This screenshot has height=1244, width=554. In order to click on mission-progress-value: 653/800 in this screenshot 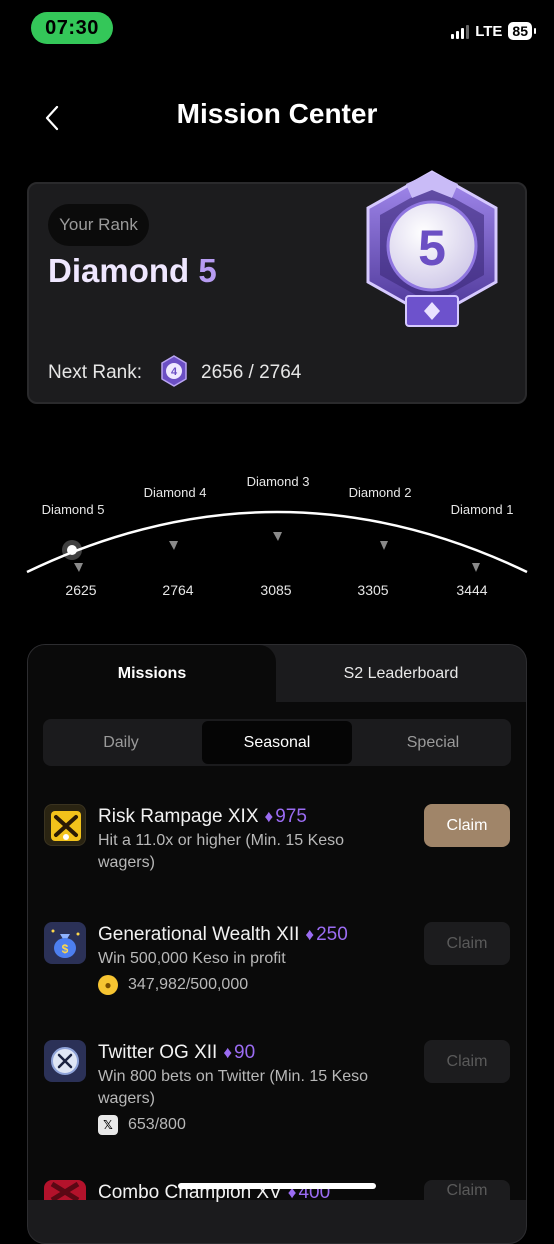, I will do `click(157, 1124)`.